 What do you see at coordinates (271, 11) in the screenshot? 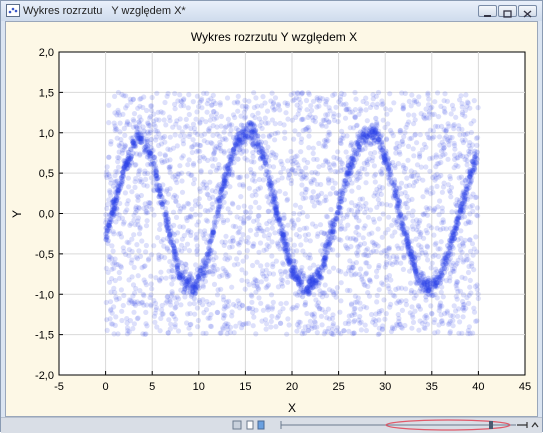
I see `window-titlebar: Wykres rozrzutu Y względem X*` at bounding box center [271, 11].